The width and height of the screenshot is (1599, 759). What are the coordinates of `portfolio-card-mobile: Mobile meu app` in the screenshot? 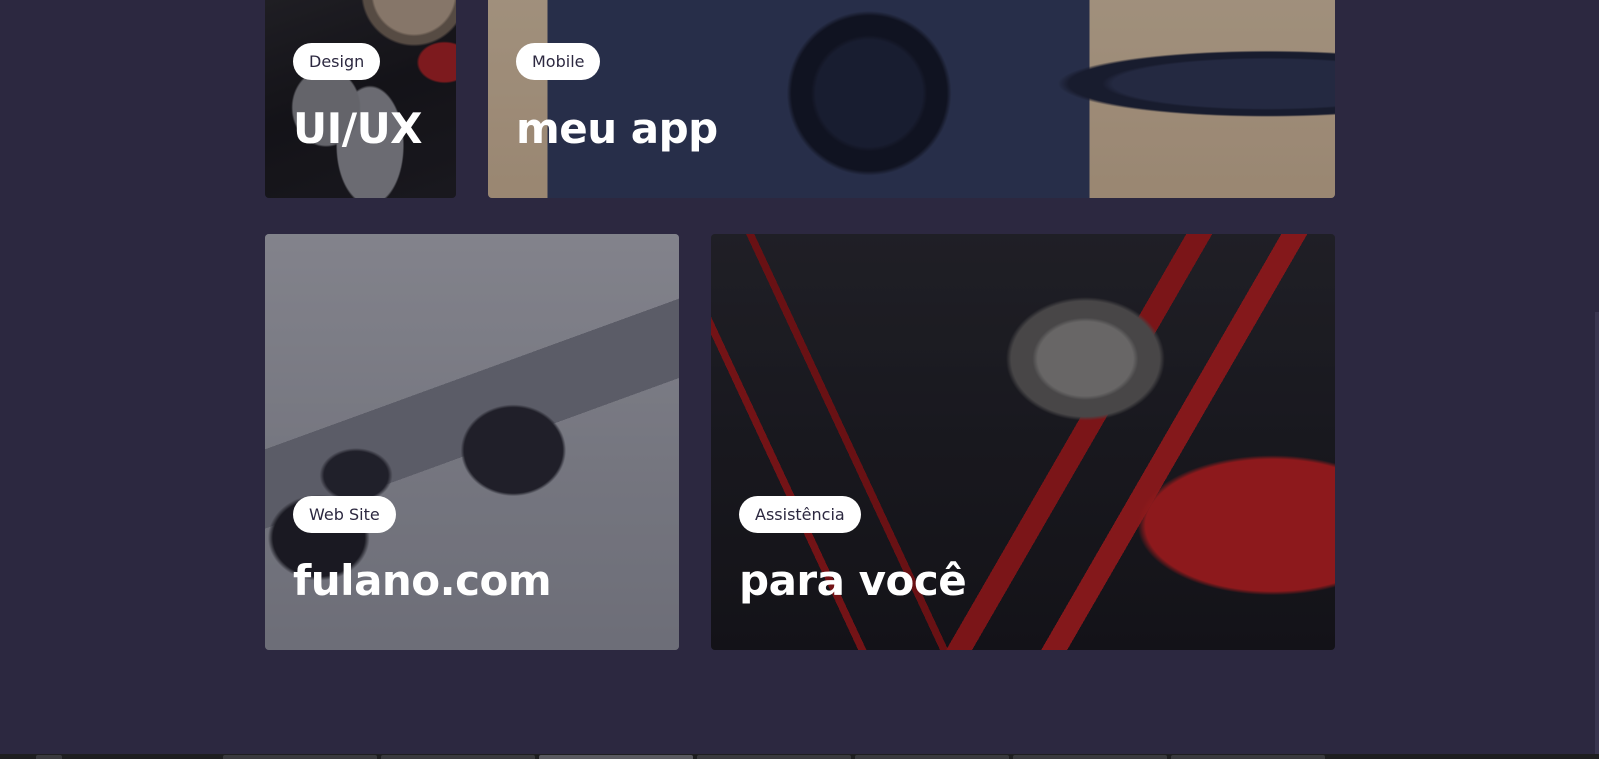 It's located at (911, 99).